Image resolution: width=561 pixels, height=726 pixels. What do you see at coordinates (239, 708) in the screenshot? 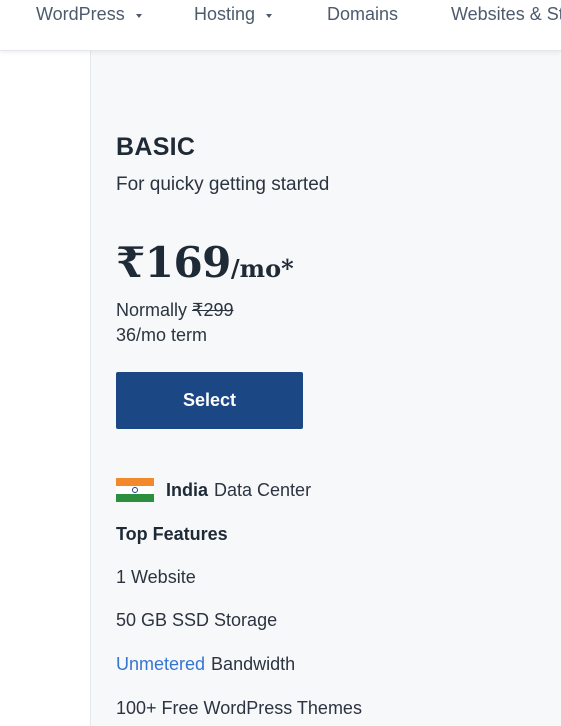
I see `feature-themes: 100+ Free WordPress Themes` at bounding box center [239, 708].